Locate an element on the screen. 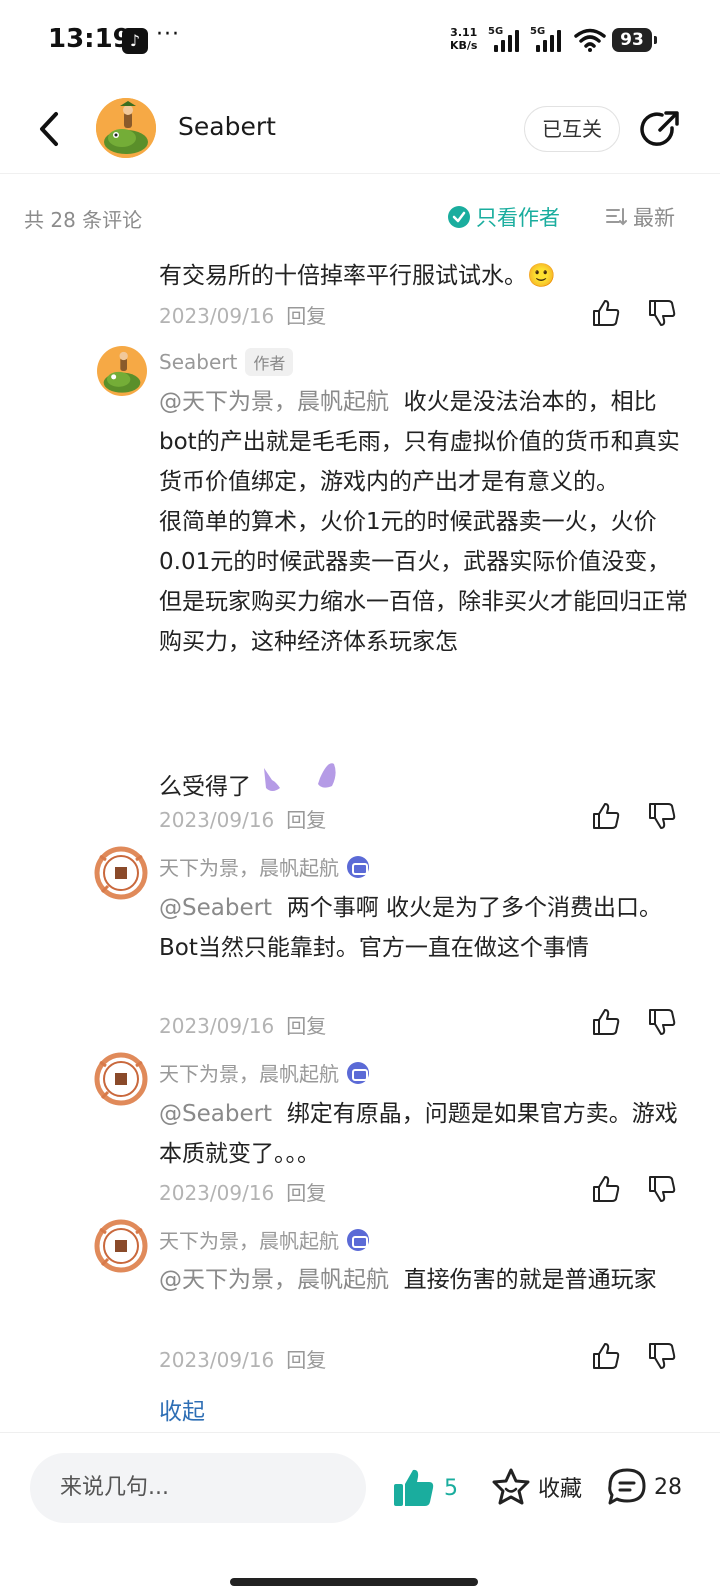 This screenshot has width=720, height=1595. status-time: 13:19 is located at coordinates (89, 39).